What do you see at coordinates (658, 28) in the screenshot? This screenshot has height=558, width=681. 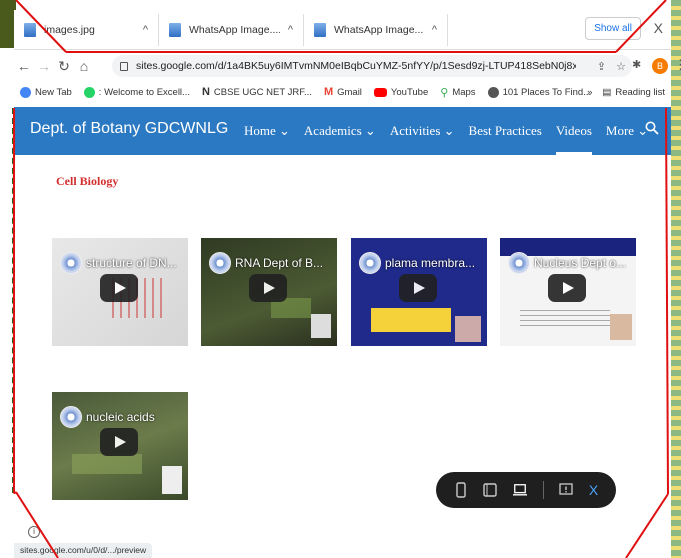 I see `close-downloads-button: X` at bounding box center [658, 28].